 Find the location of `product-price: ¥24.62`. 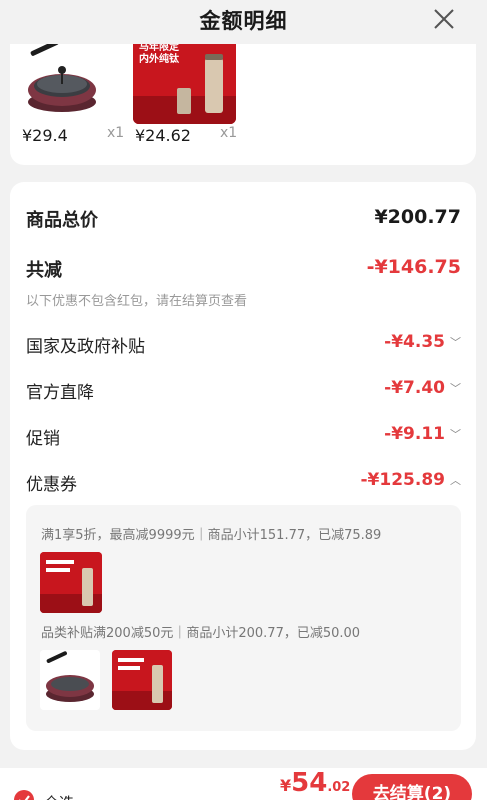

product-price: ¥24.62 is located at coordinates (163, 135).